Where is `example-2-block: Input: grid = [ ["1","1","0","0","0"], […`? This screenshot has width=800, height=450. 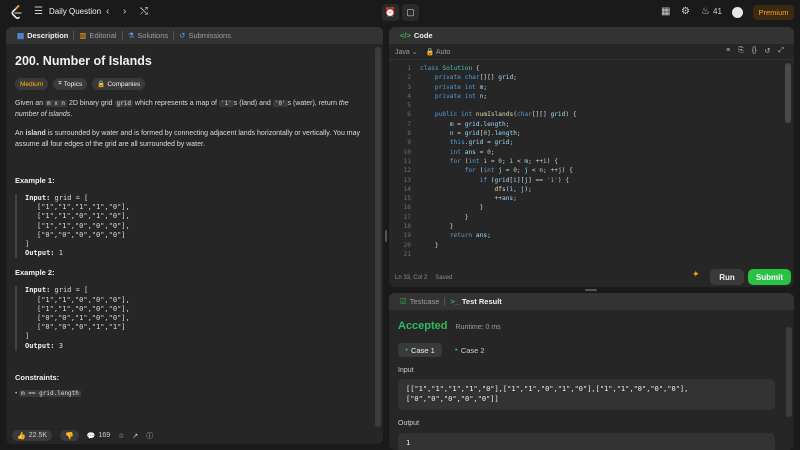
example-2-block: Input: grid = [ ["1","1","0","0","0"], [… is located at coordinates (194, 318).